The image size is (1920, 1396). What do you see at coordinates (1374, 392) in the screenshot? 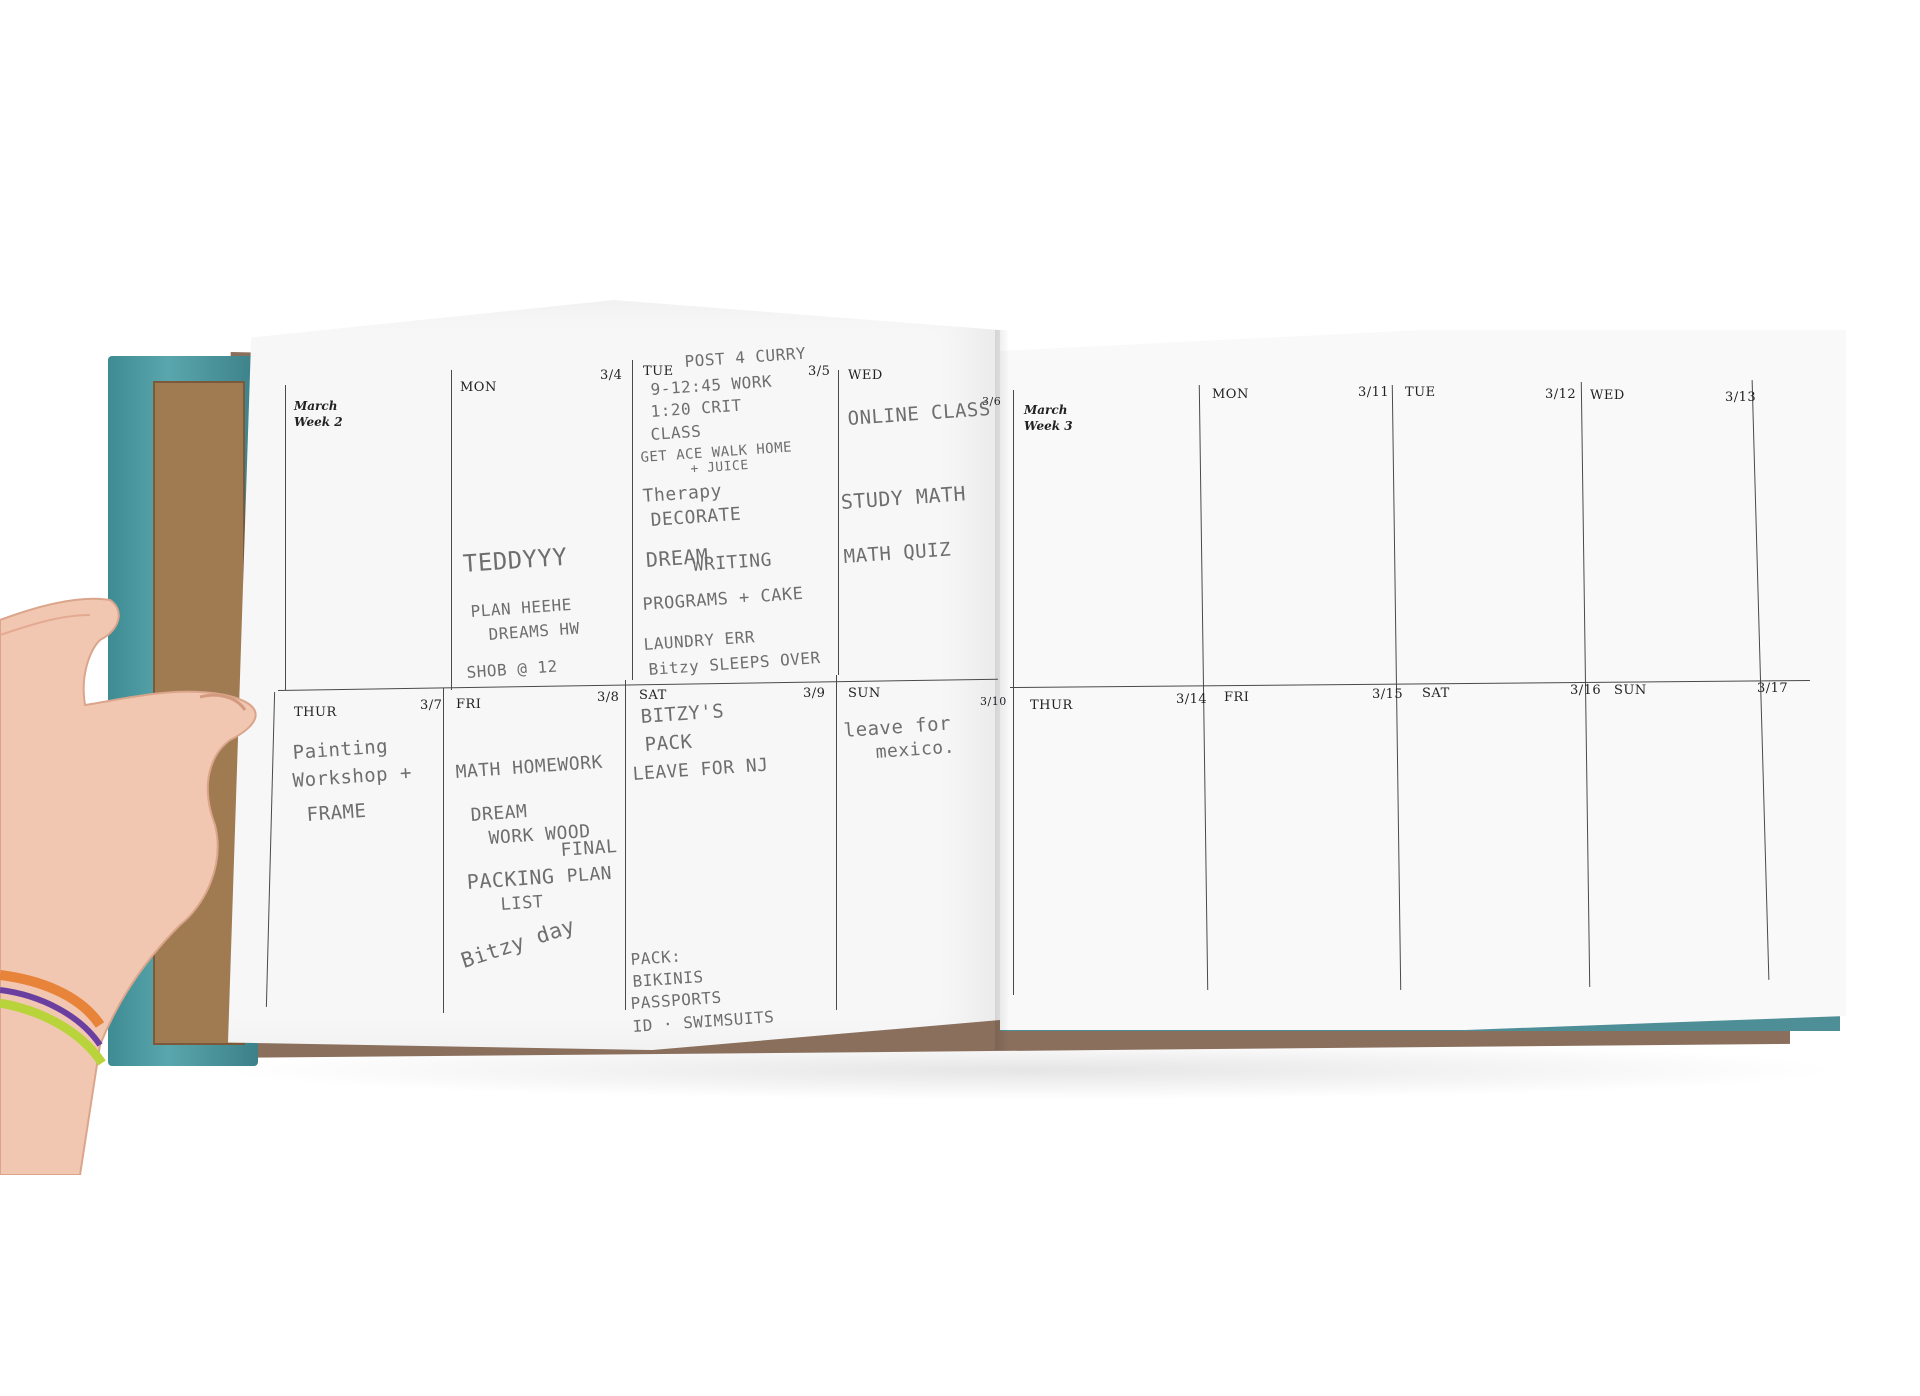
I see `day-date: 3/11` at bounding box center [1374, 392].